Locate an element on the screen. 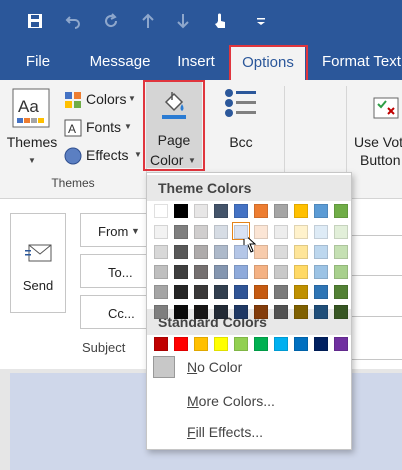 The height and width of the screenshot is (470, 402). tab-message: Message is located at coordinates (120, 62).